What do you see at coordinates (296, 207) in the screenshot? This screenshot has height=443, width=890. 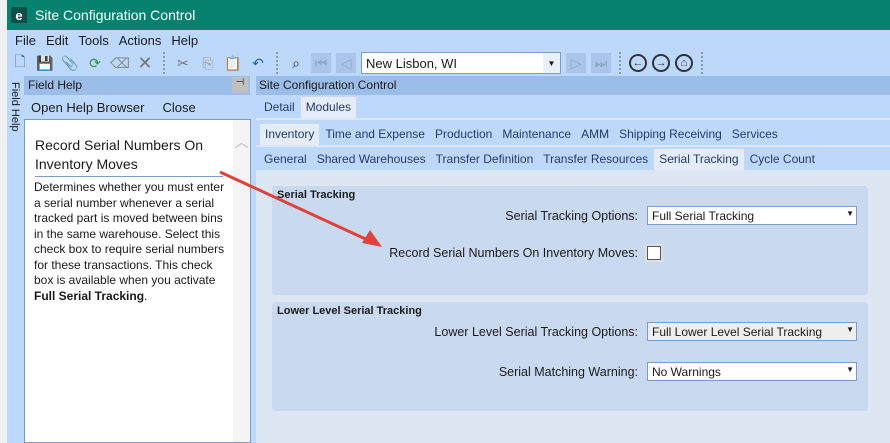 I see `arrow-line` at bounding box center [296, 207].